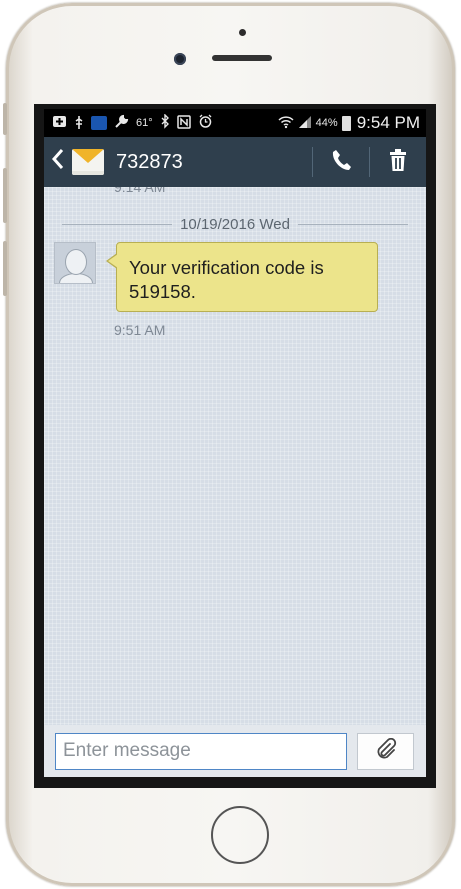 The width and height of the screenshot is (461, 889). I want to click on sender-avatar, so click(75, 263).